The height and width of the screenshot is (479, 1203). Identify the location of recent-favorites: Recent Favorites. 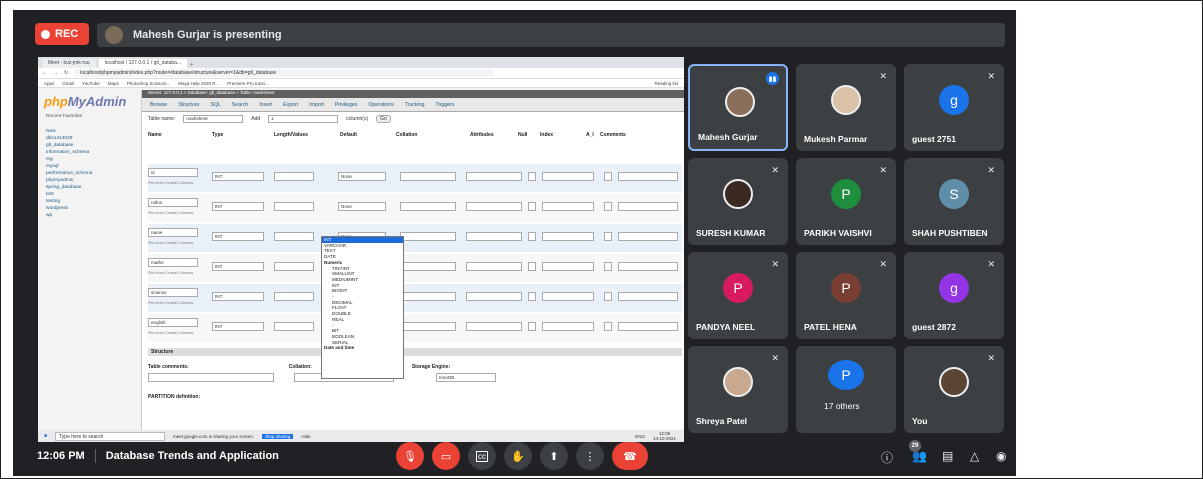
(89, 116).